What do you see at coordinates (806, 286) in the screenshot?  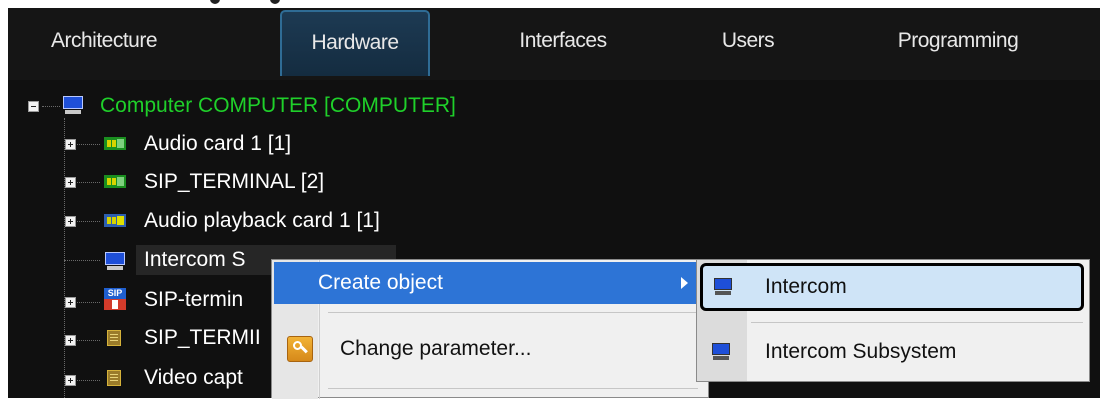 I see `menu-item-label: Intercom` at bounding box center [806, 286].